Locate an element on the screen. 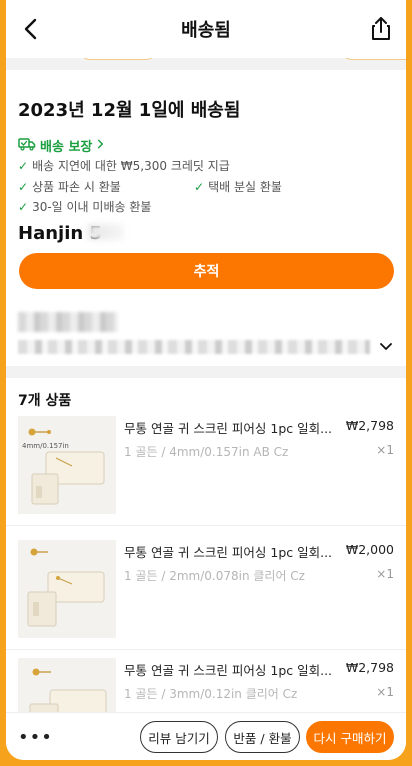  buy-again-button: 다시 구매하기 is located at coordinates (350, 737).